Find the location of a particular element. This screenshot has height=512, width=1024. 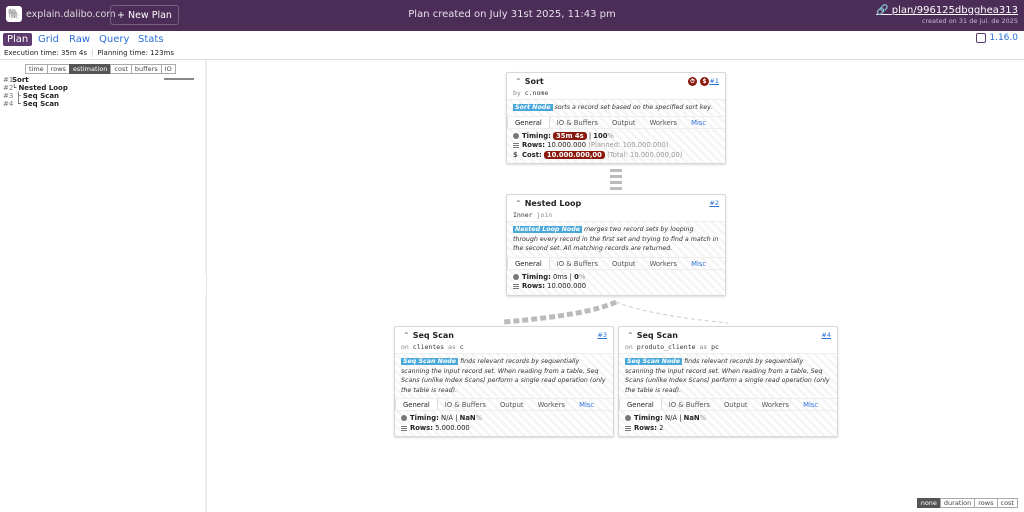

sub-alias: pc is located at coordinates (715, 347).